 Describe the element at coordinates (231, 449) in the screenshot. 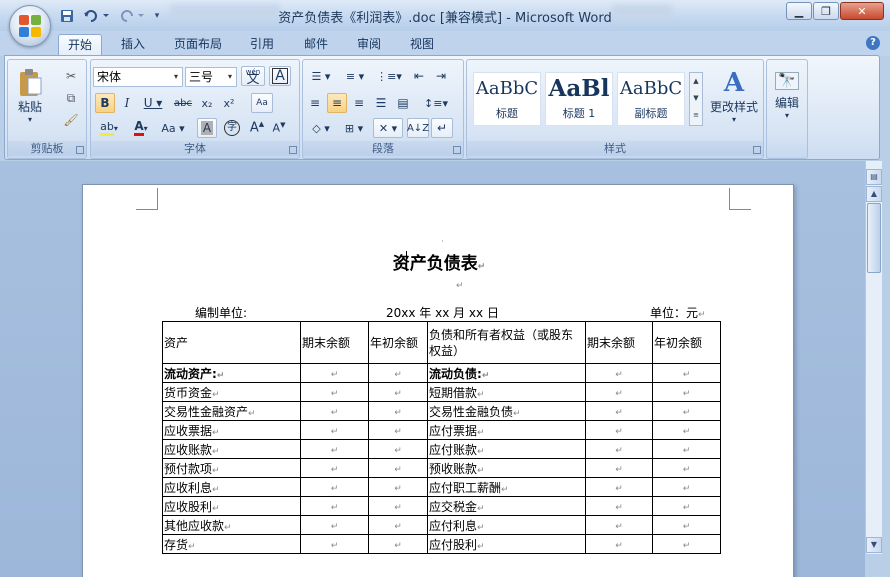

I see `table-cell: 应收账款↵` at that location.